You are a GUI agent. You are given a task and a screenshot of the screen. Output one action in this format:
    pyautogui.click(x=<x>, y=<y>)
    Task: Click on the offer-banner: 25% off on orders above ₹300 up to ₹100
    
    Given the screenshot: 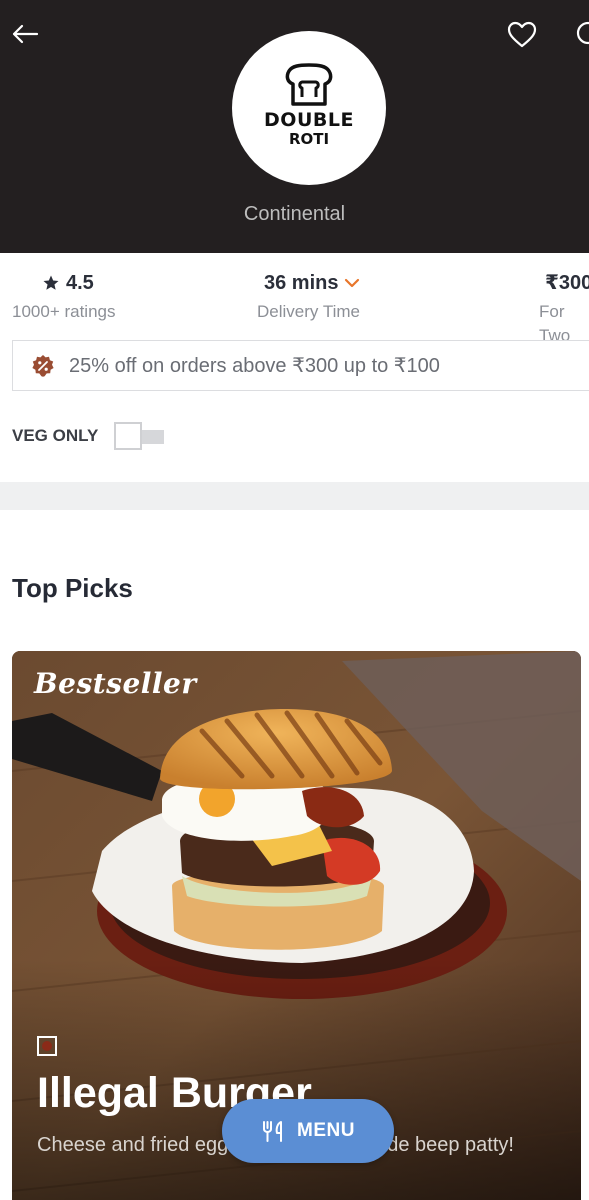 What is the action you would take?
    pyautogui.click(x=300, y=365)
    